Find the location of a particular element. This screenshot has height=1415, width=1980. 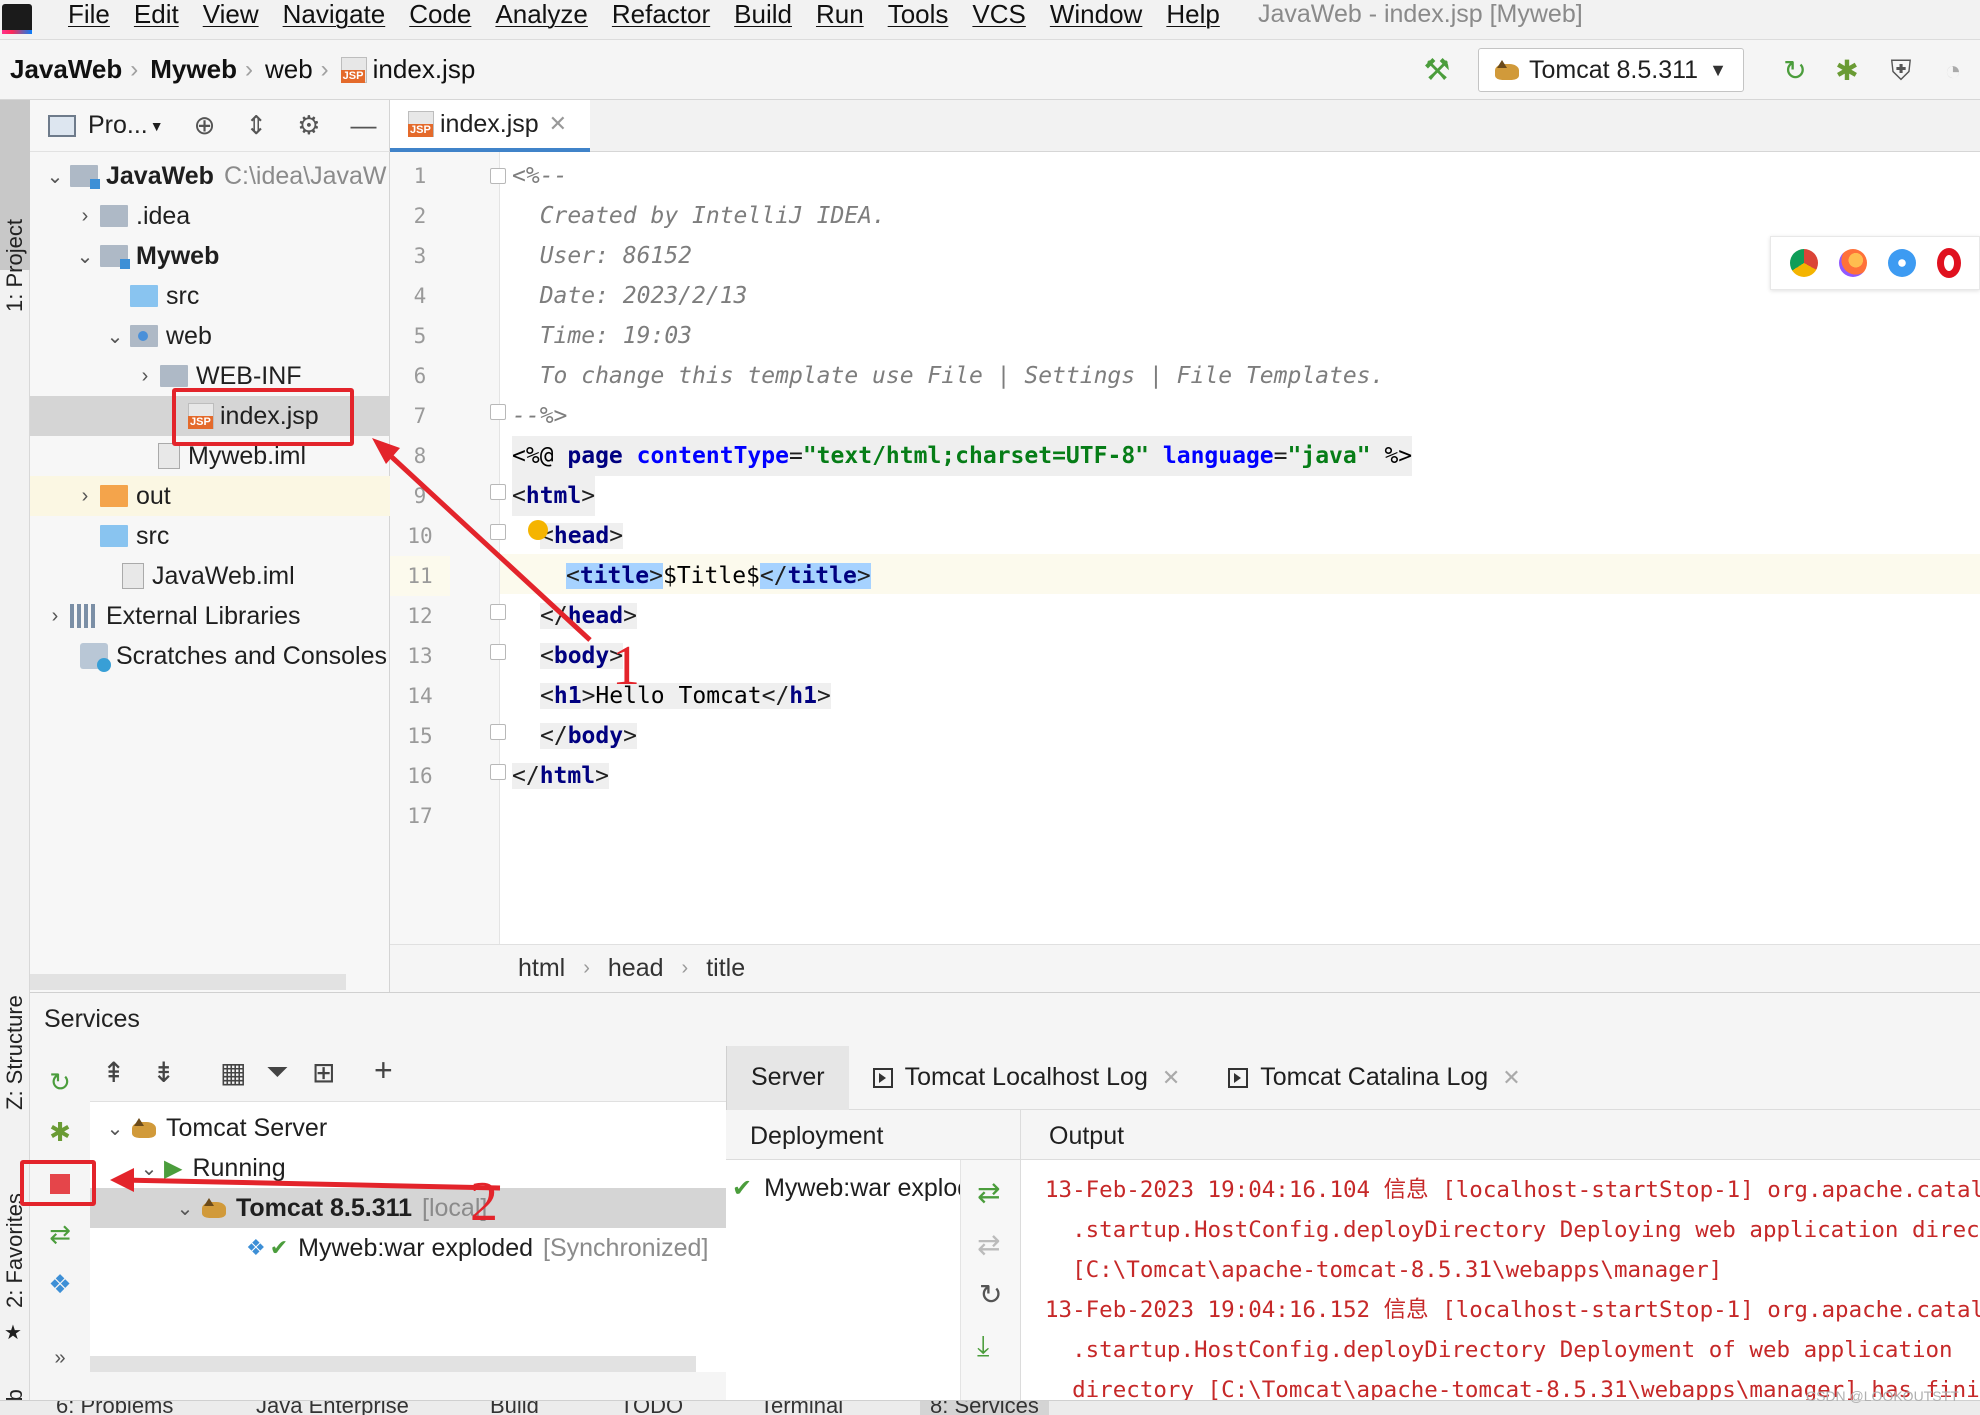

annotation-number-1: 1 is located at coordinates (626, 666).